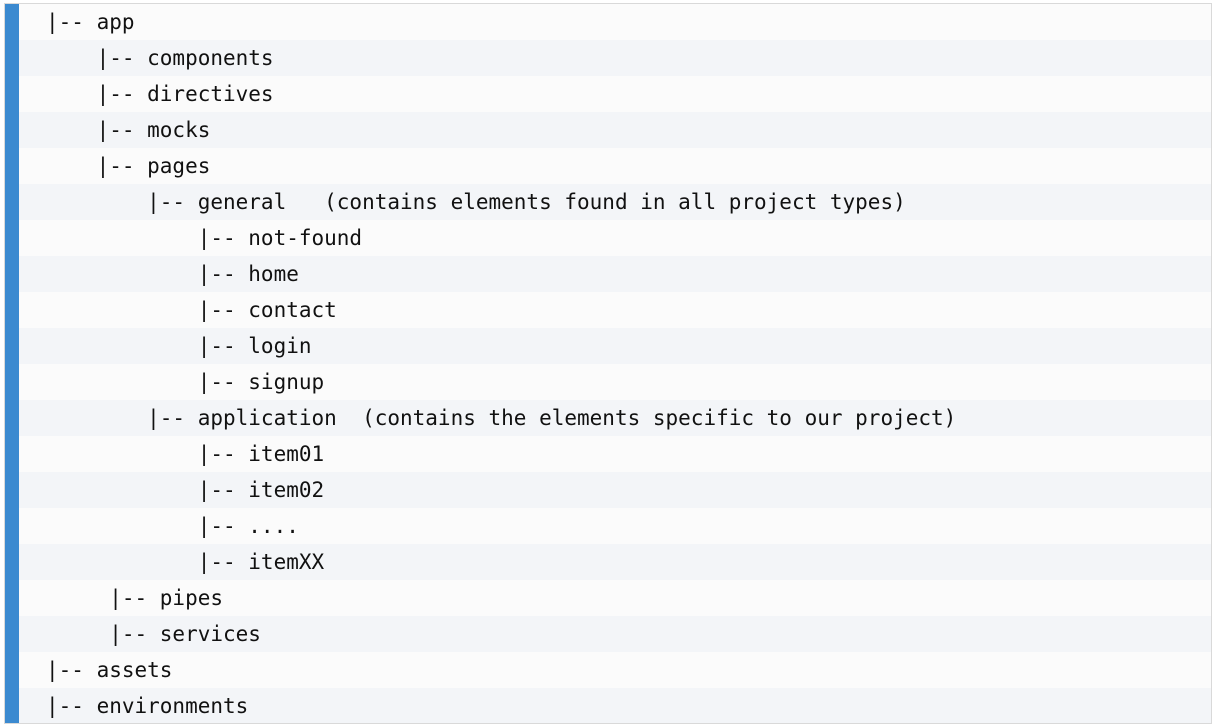 This screenshot has width=1217, height=726. What do you see at coordinates (615, 562) in the screenshot?
I see `tree-line-itemxx: |-- itemXX` at bounding box center [615, 562].